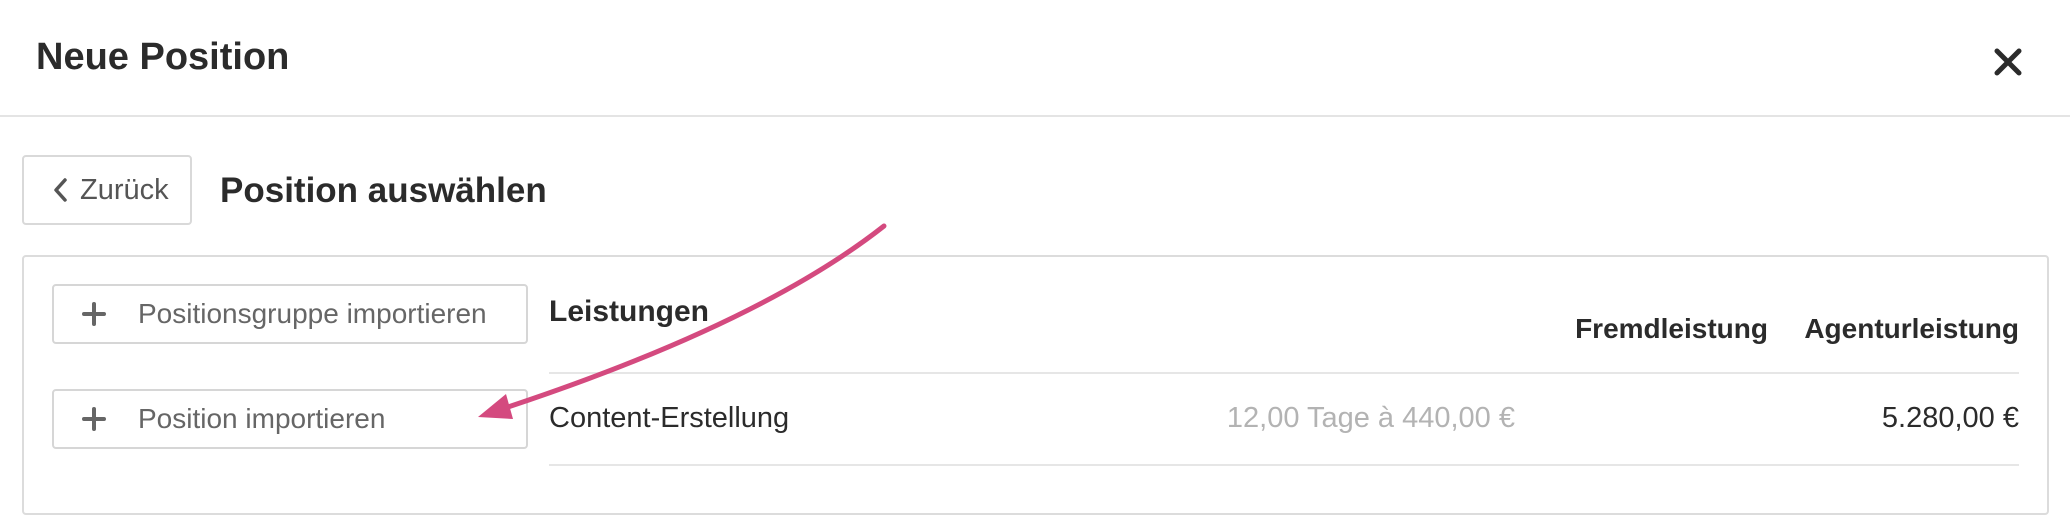 The height and width of the screenshot is (515, 2070). Describe the element at coordinates (60, 190) in the screenshot. I see `chevron-left-icon` at that location.